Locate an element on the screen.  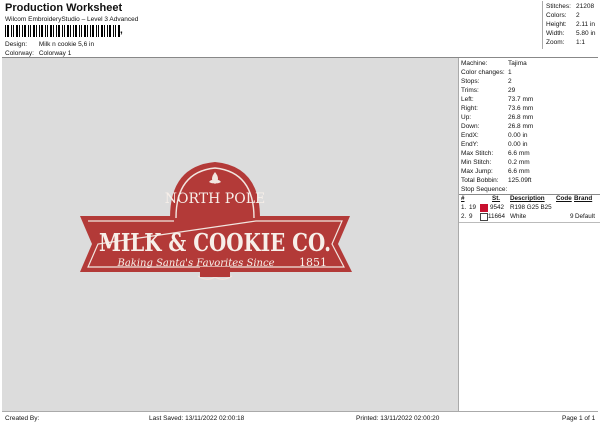
machine-info-row: Trims: 29 is located at coordinates (488, 90).